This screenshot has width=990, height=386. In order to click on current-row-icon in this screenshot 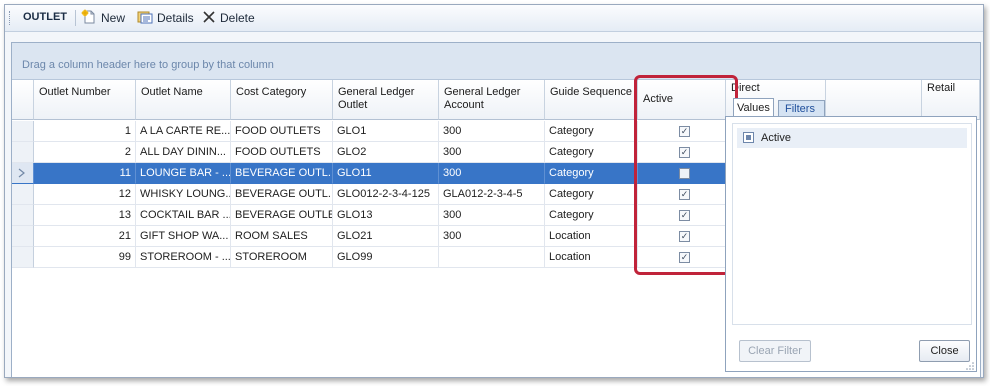, I will do `click(22, 174)`.